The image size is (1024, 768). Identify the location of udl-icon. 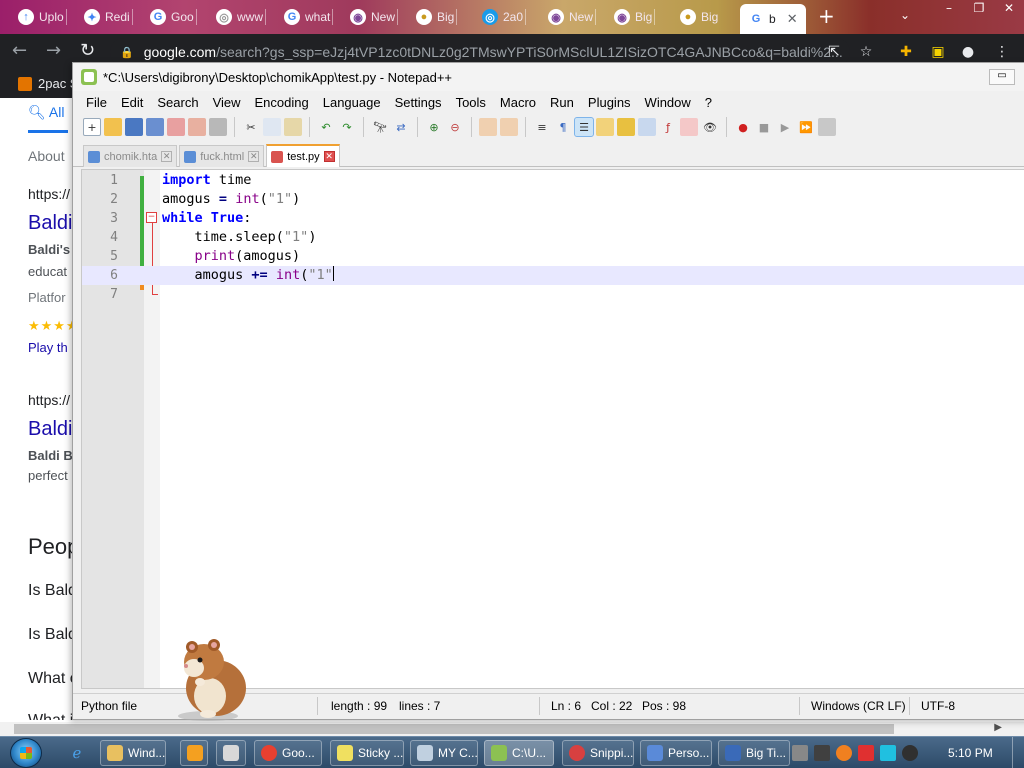
(605, 127).